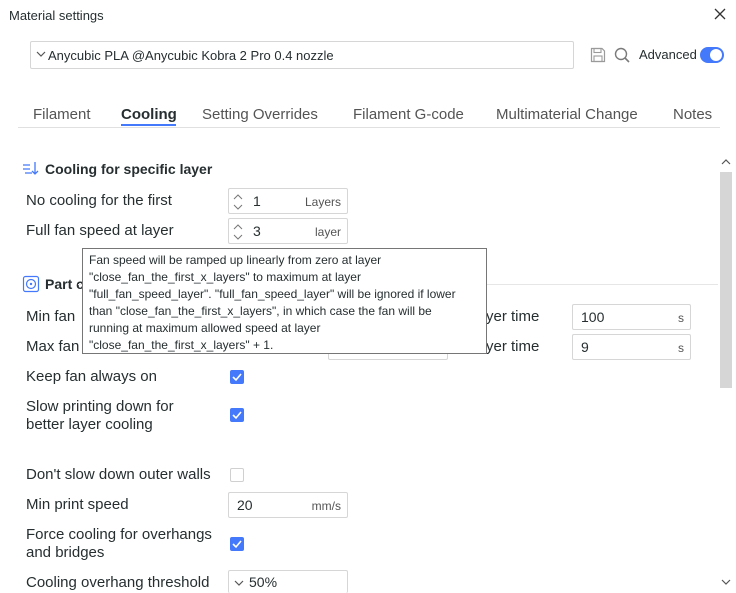 This screenshot has width=736, height=593. Describe the element at coordinates (99, 200) in the screenshot. I see `no-cooling-label: No cooling for the first` at that location.